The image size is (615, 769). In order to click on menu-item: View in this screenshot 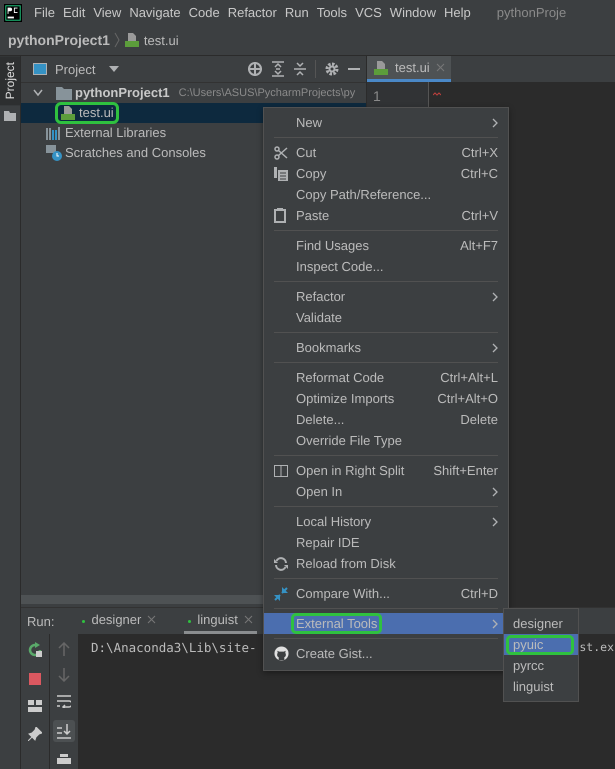, I will do `click(107, 12)`.